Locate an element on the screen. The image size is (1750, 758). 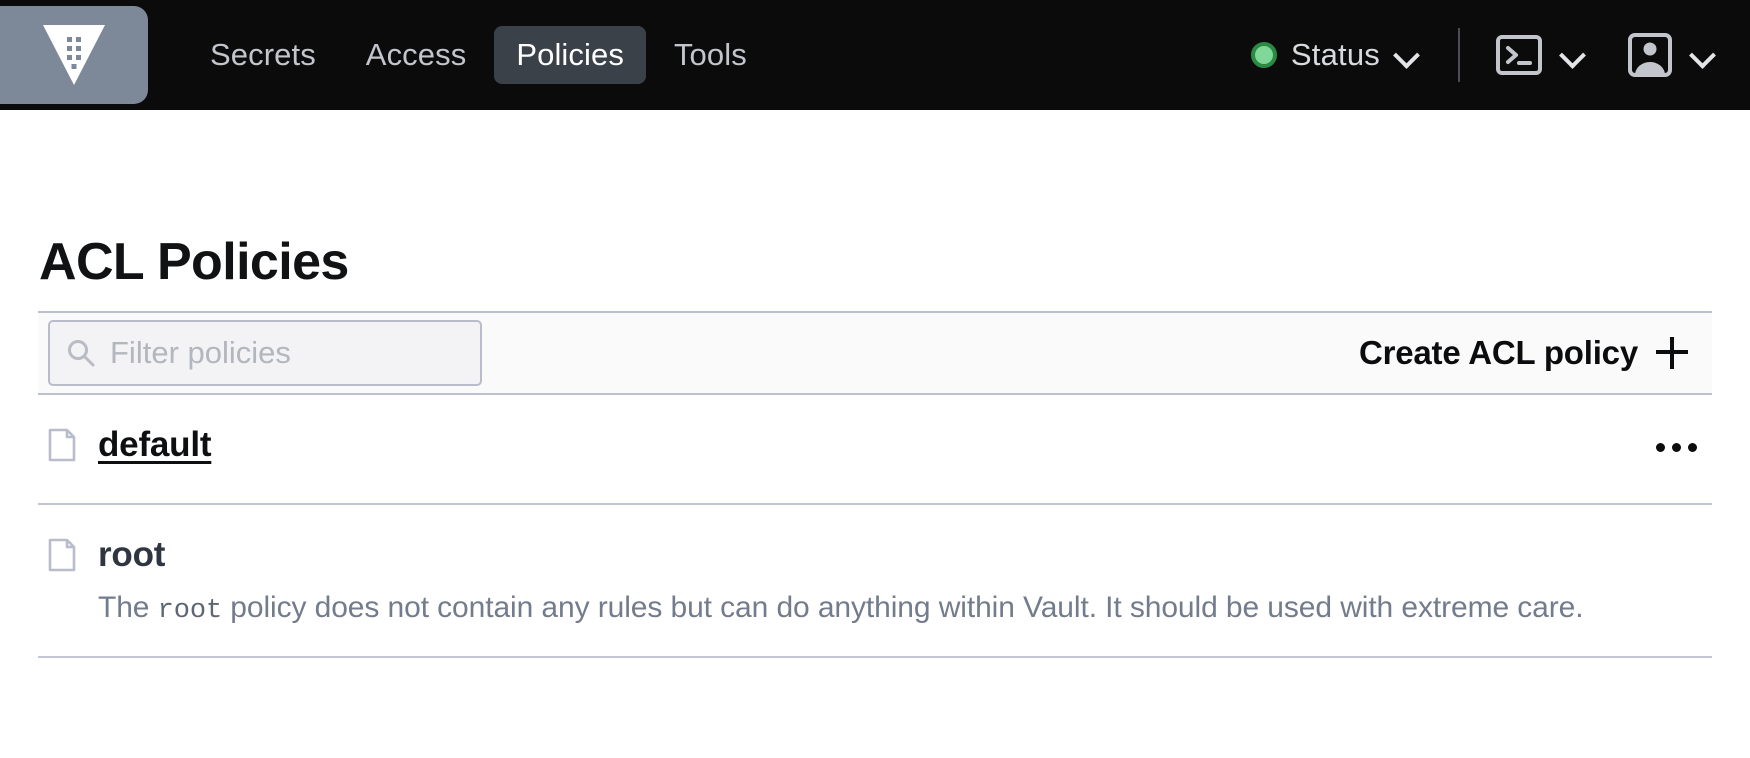
plus-icon is located at coordinates (1672, 353).